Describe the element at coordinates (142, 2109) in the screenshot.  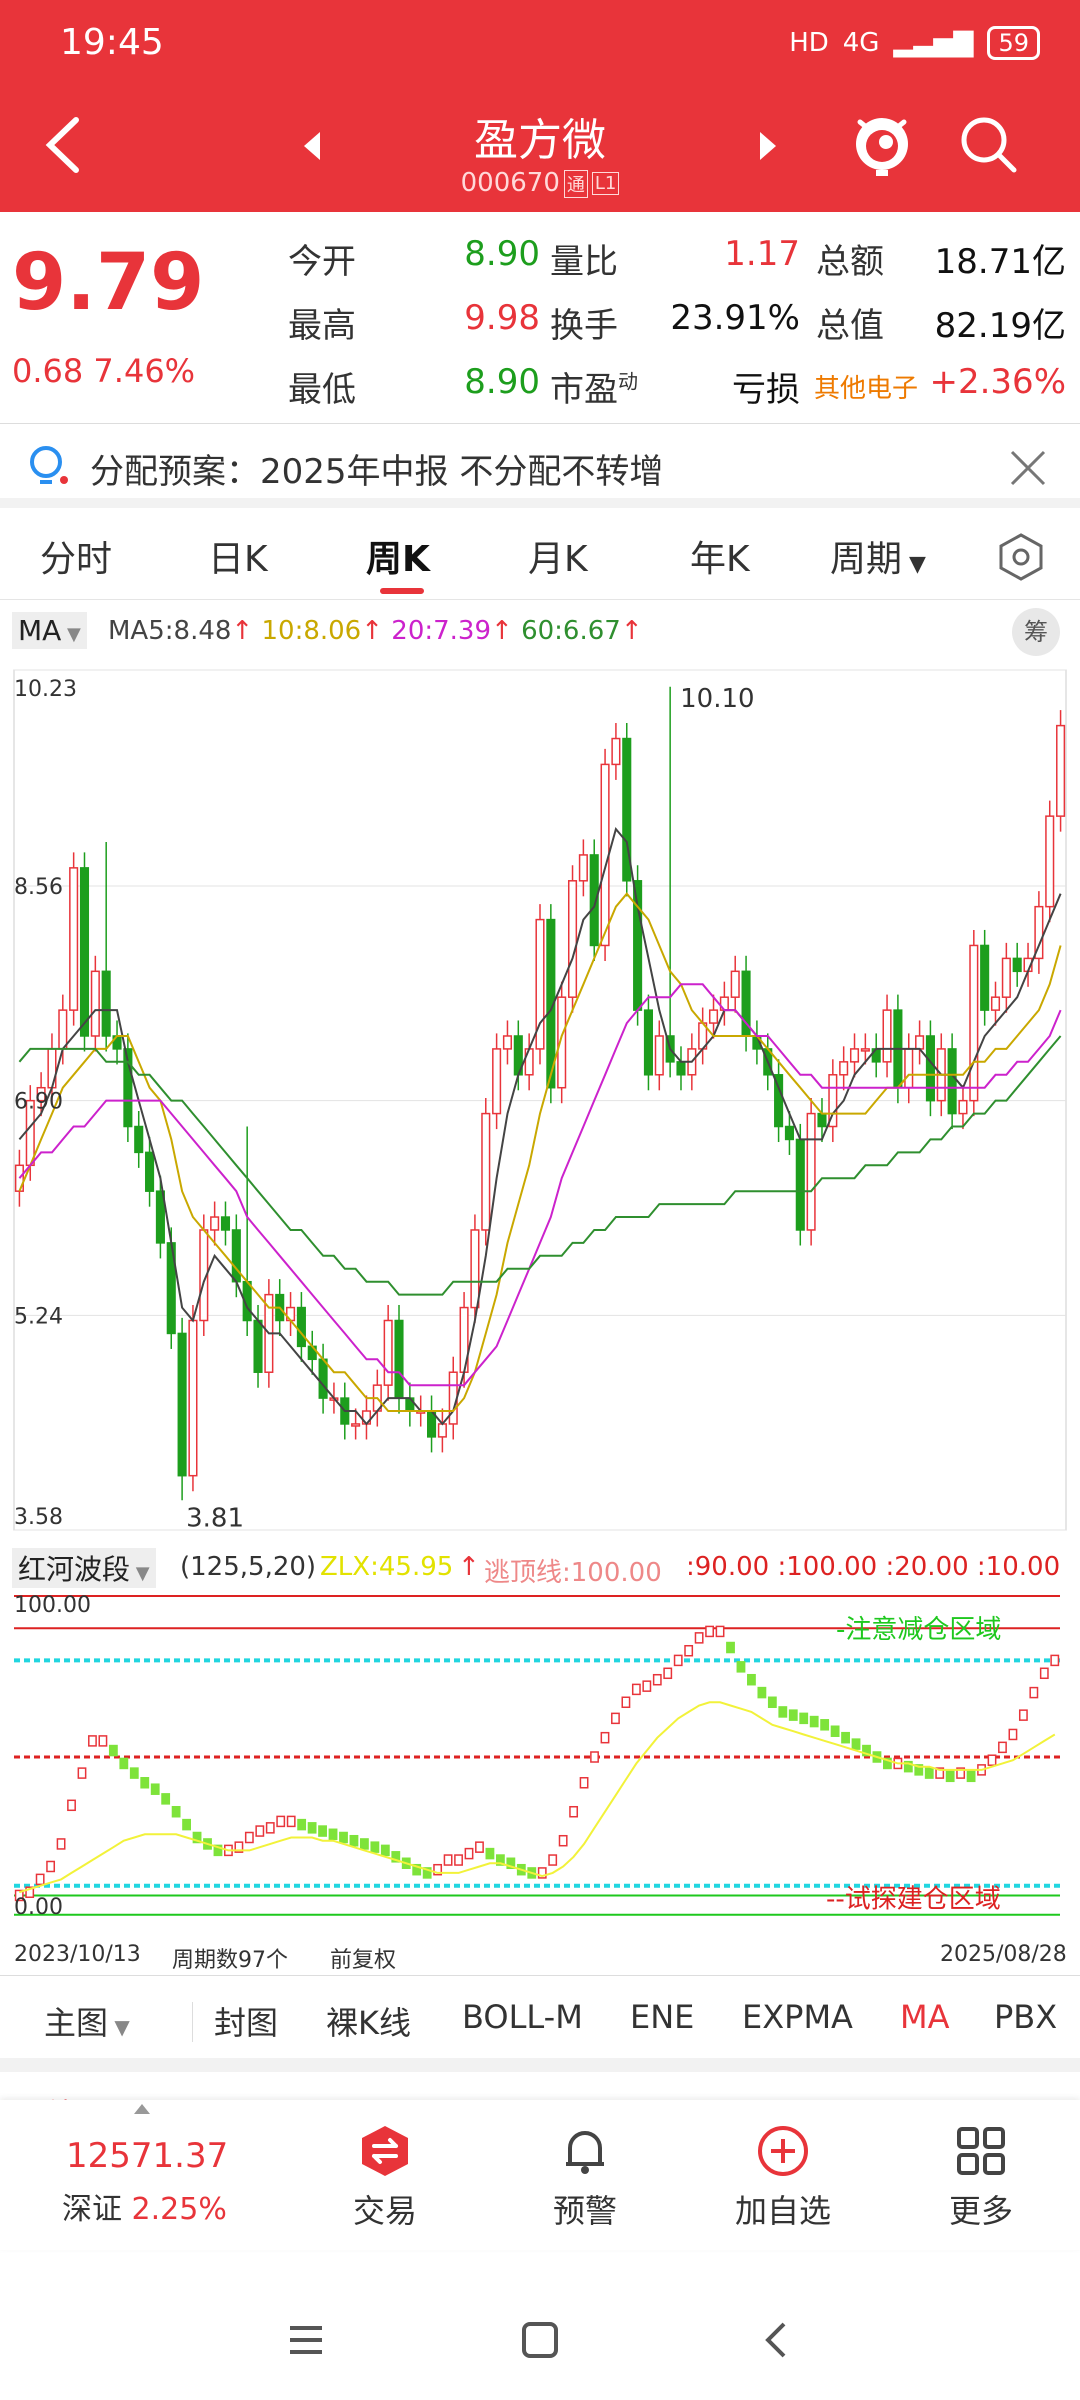
I see `expand-up-icon` at that location.